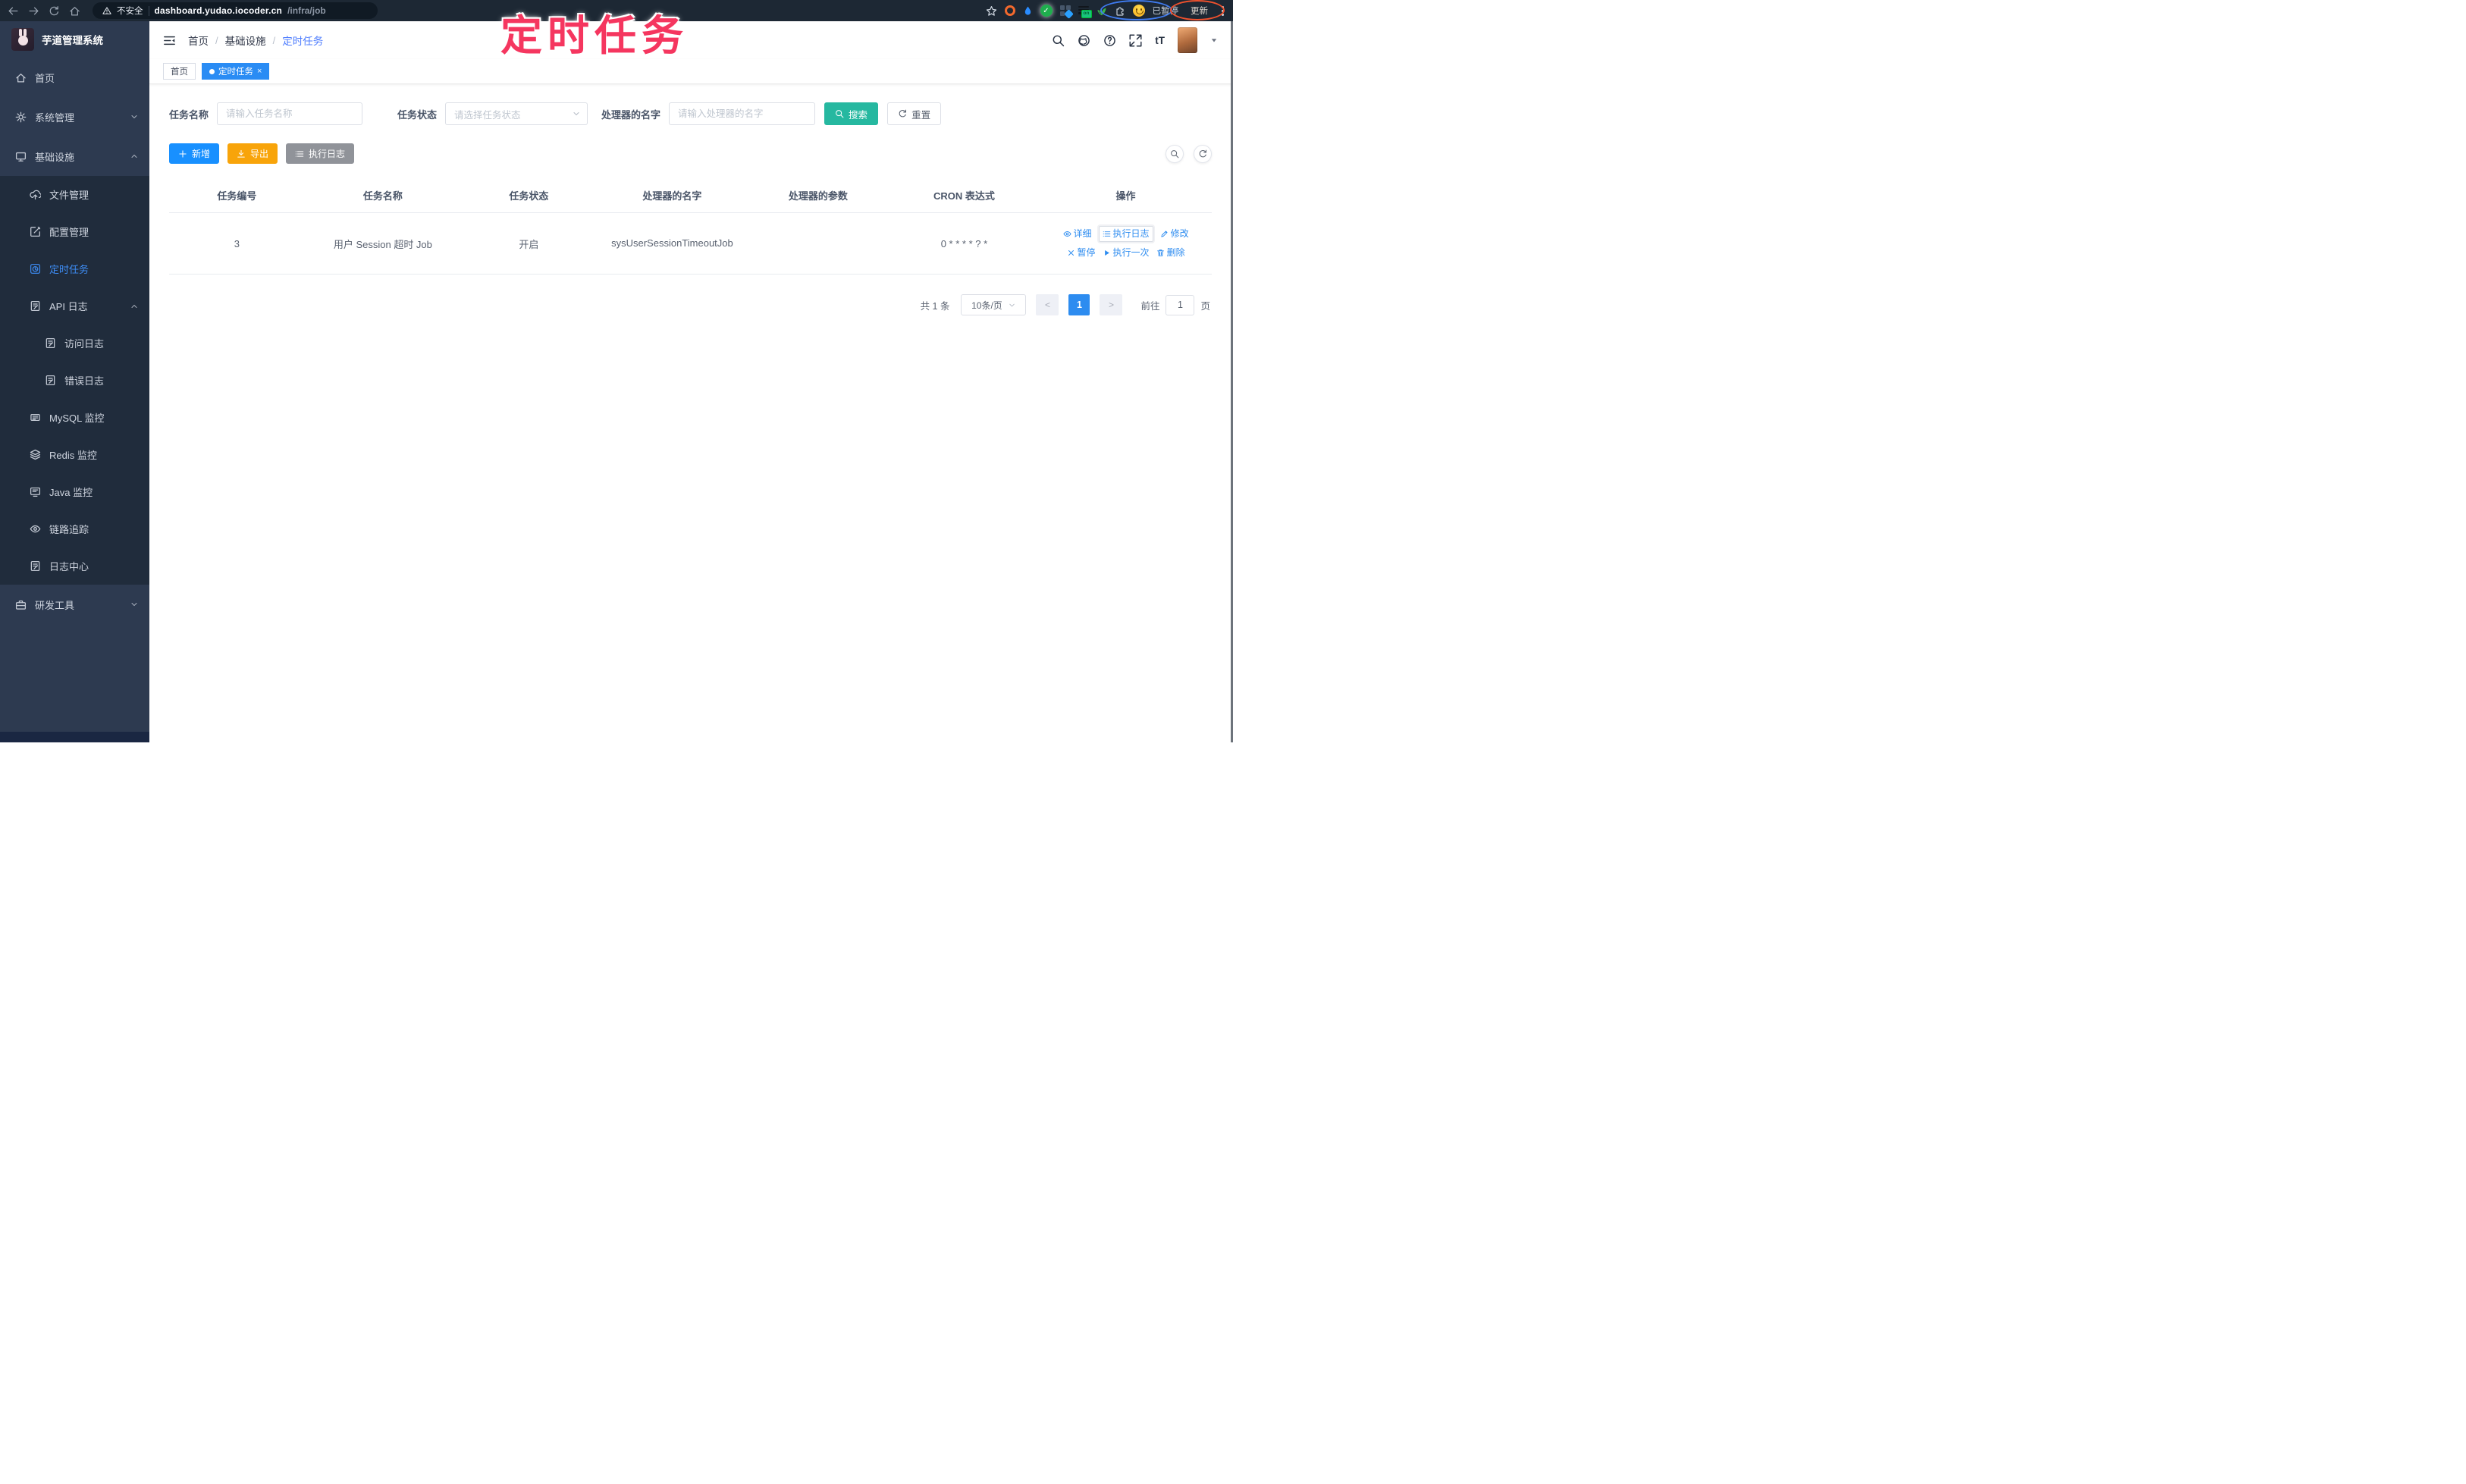 This screenshot has height=1484, width=2466. What do you see at coordinates (169, 40) in the screenshot?
I see `sidebar-collapse-icon` at bounding box center [169, 40].